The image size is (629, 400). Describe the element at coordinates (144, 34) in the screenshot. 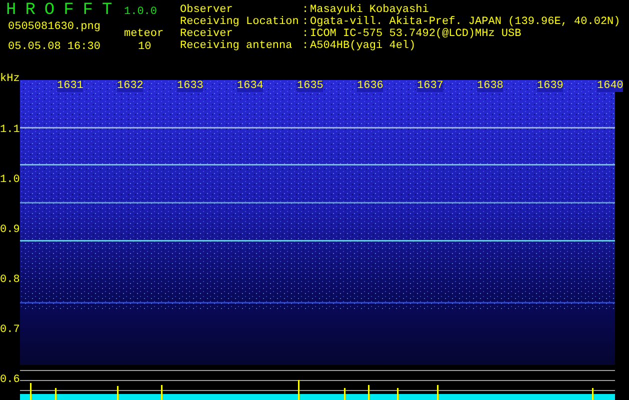

I see `meteor-label: meteor` at that location.